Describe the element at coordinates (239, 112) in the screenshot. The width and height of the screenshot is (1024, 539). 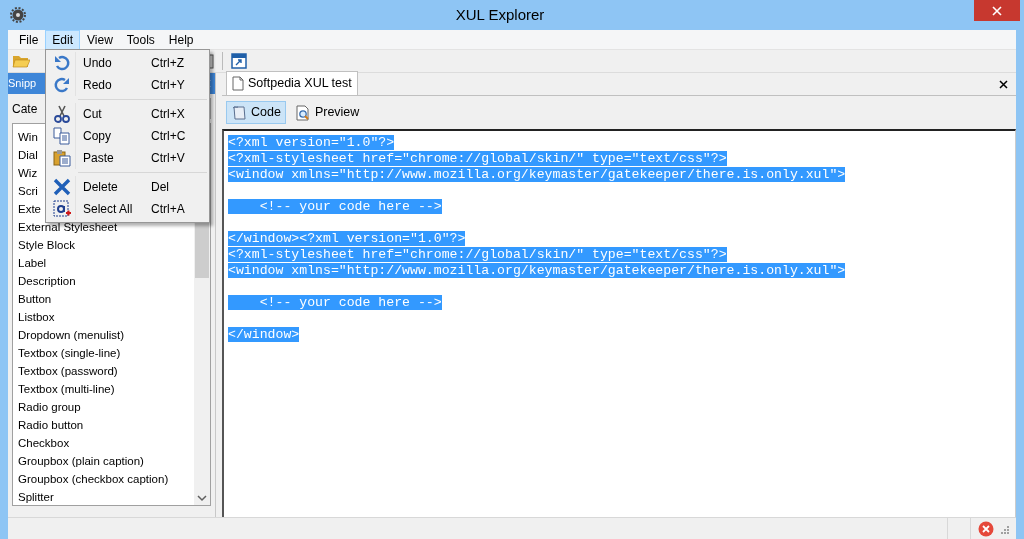
I see `page-icon` at that location.